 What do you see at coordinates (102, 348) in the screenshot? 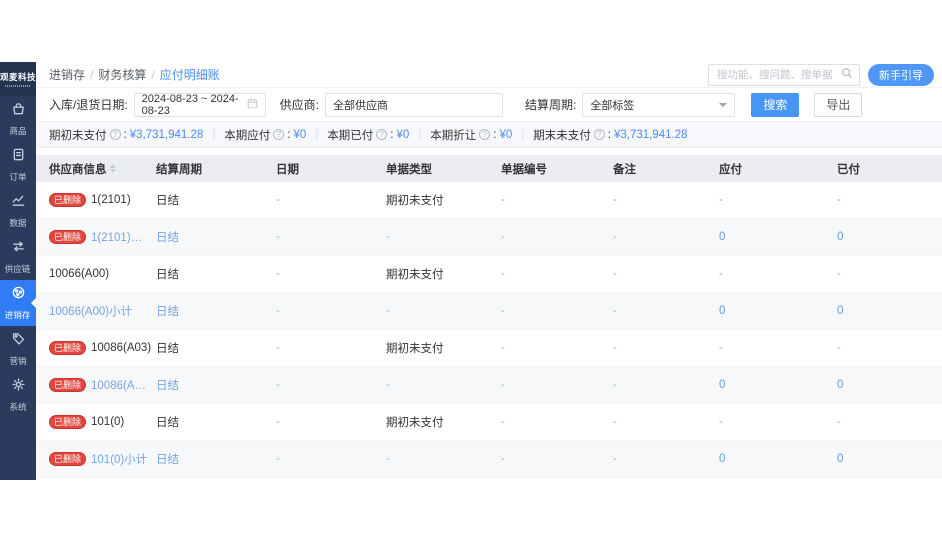
I see `supplier-cell: 已删除 10086(A03)` at bounding box center [102, 348].